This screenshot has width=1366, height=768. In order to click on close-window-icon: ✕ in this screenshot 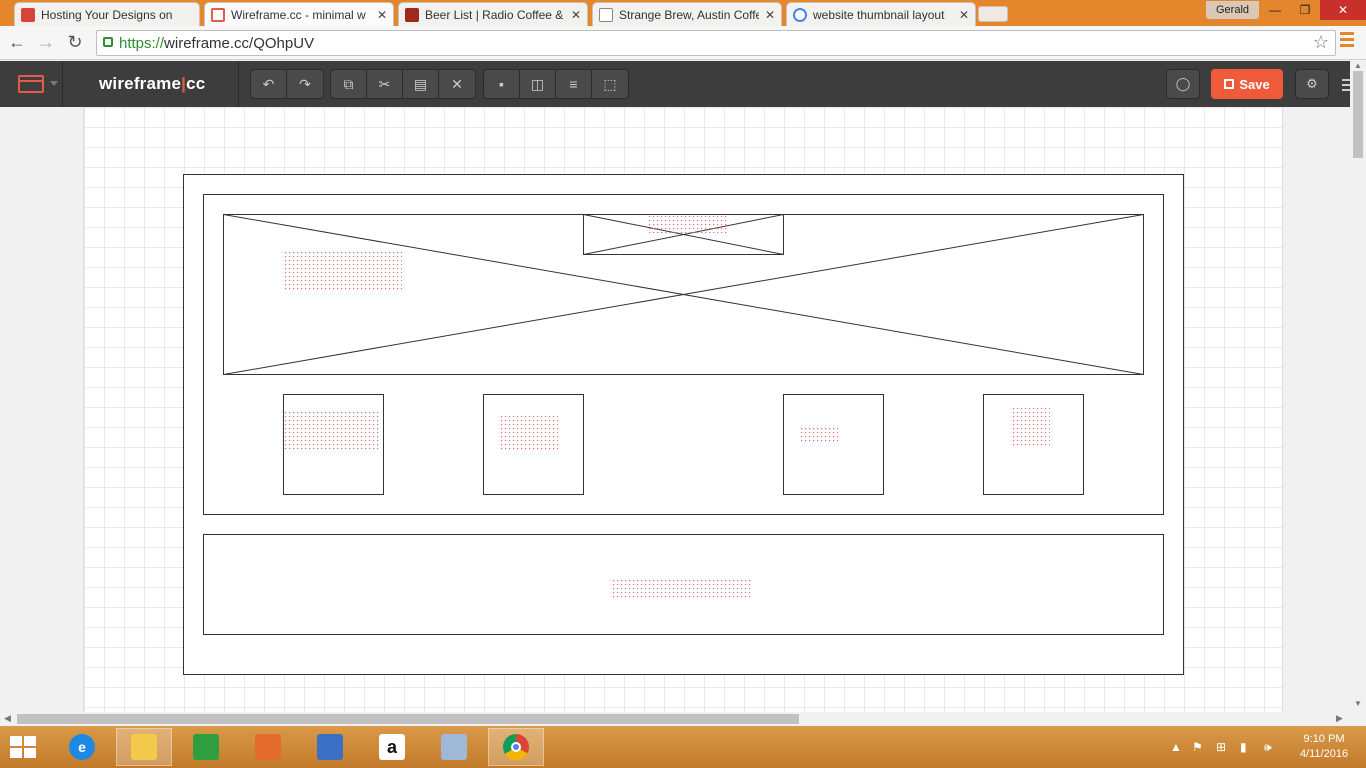, I will do `click(1343, 10)`.